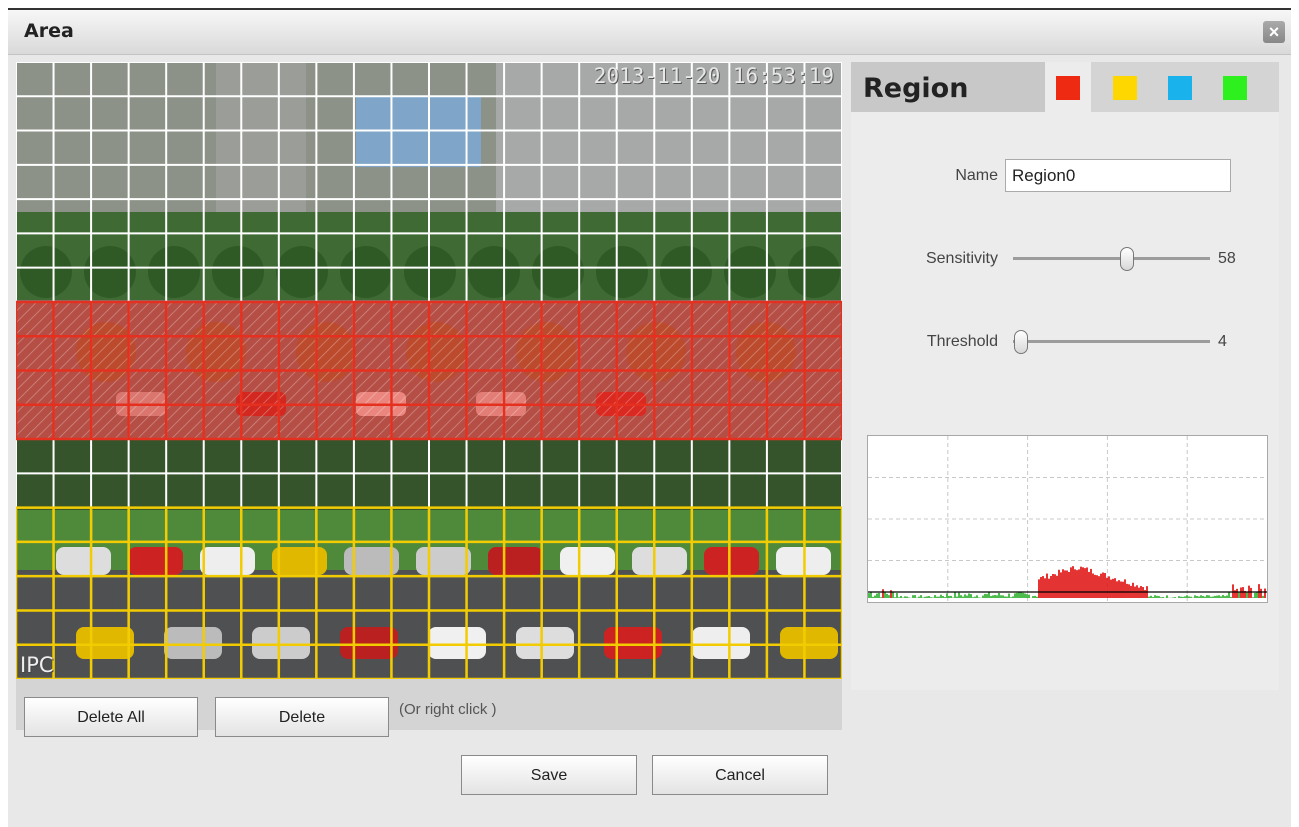  Describe the element at coordinates (962, 341) in the screenshot. I see `threshold-label: Threshold` at that location.